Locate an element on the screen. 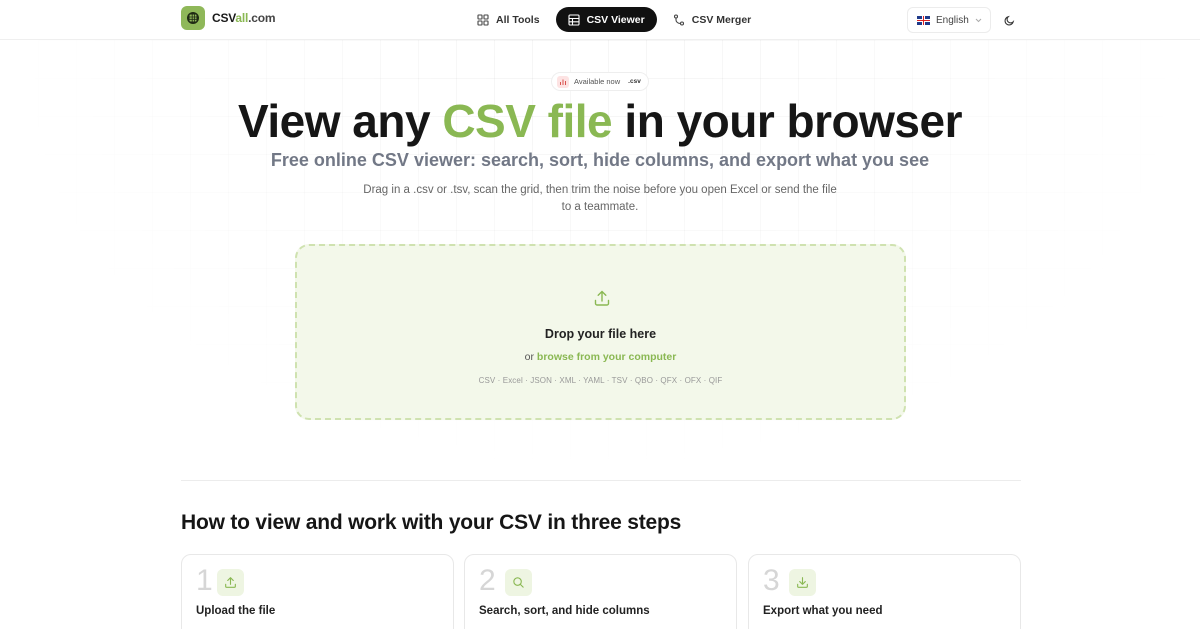  nav-csv-viewer: CSV Viewer is located at coordinates (606, 19).